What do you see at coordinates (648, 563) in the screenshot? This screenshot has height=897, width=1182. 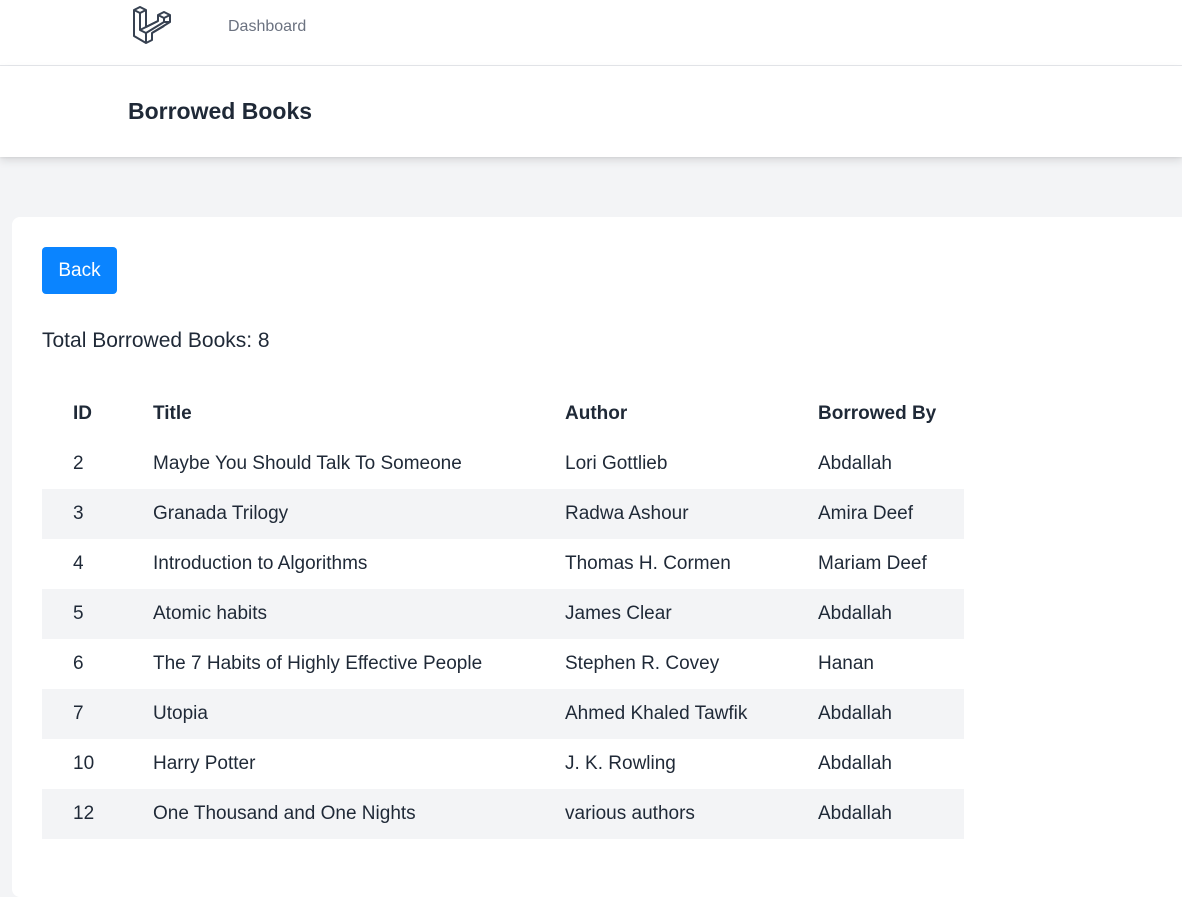 I see `cell-author: Thomas H. Cormen` at bounding box center [648, 563].